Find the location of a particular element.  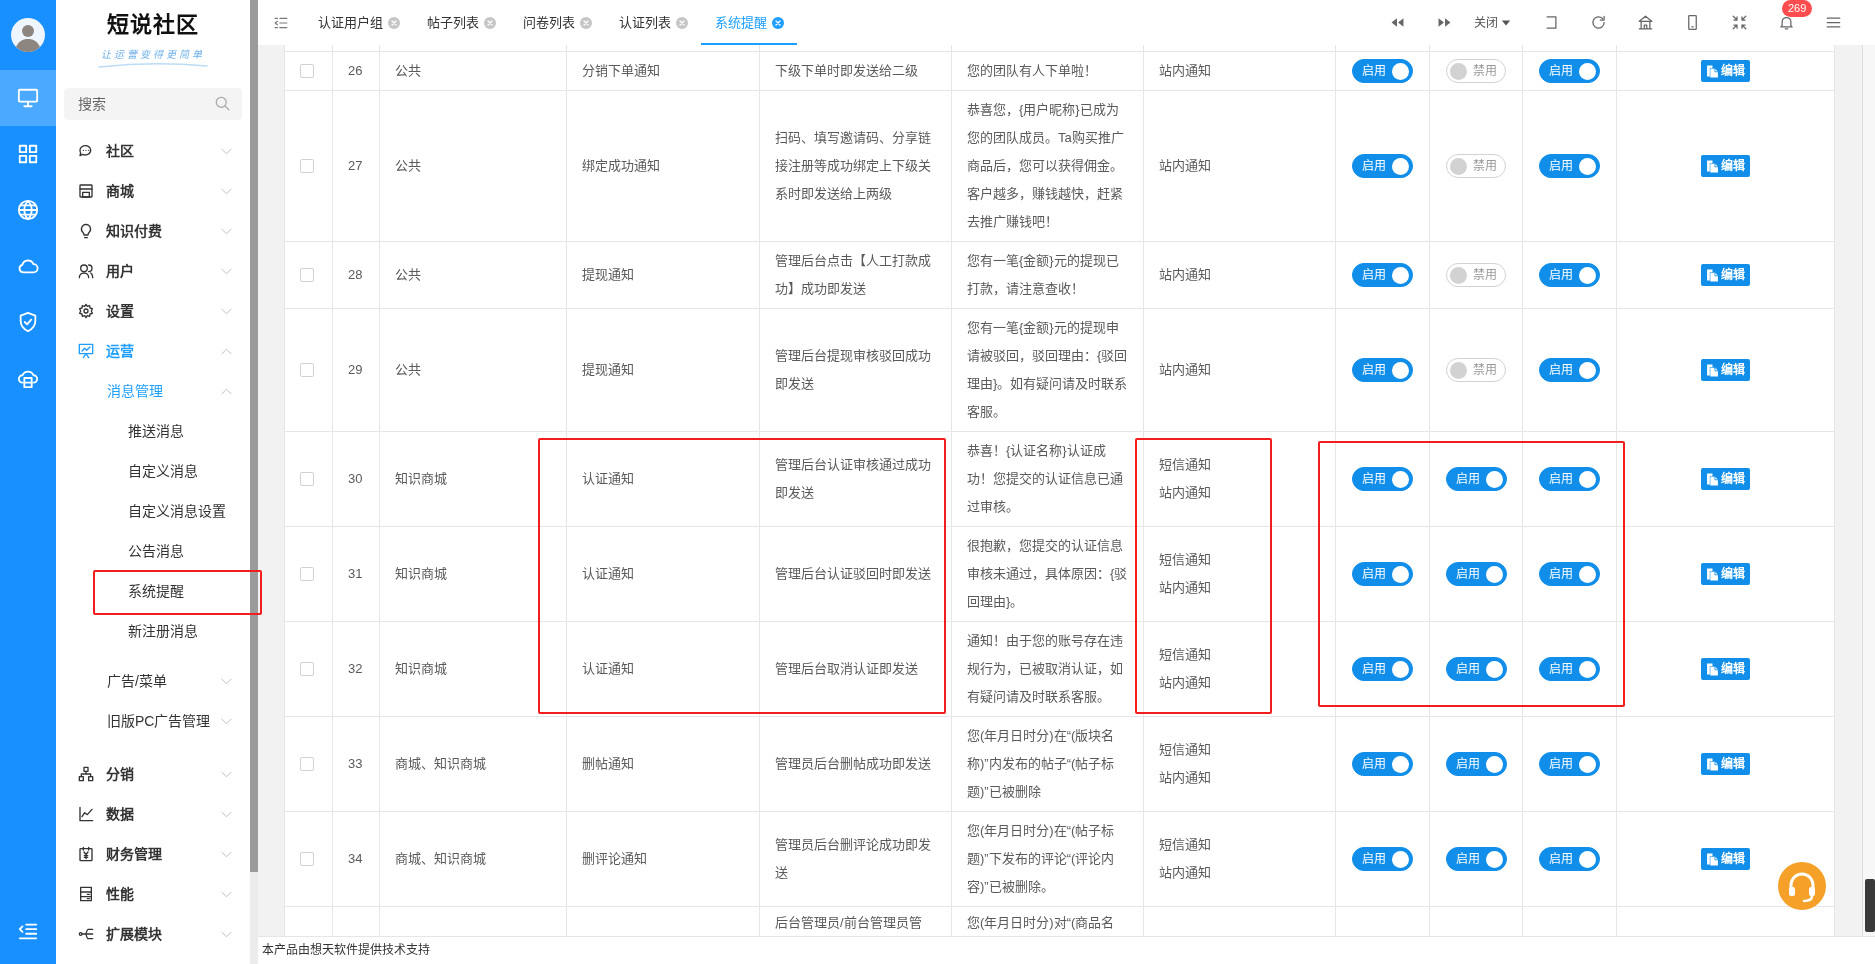

menu-item: 新注册消息 is located at coordinates (153, 631).